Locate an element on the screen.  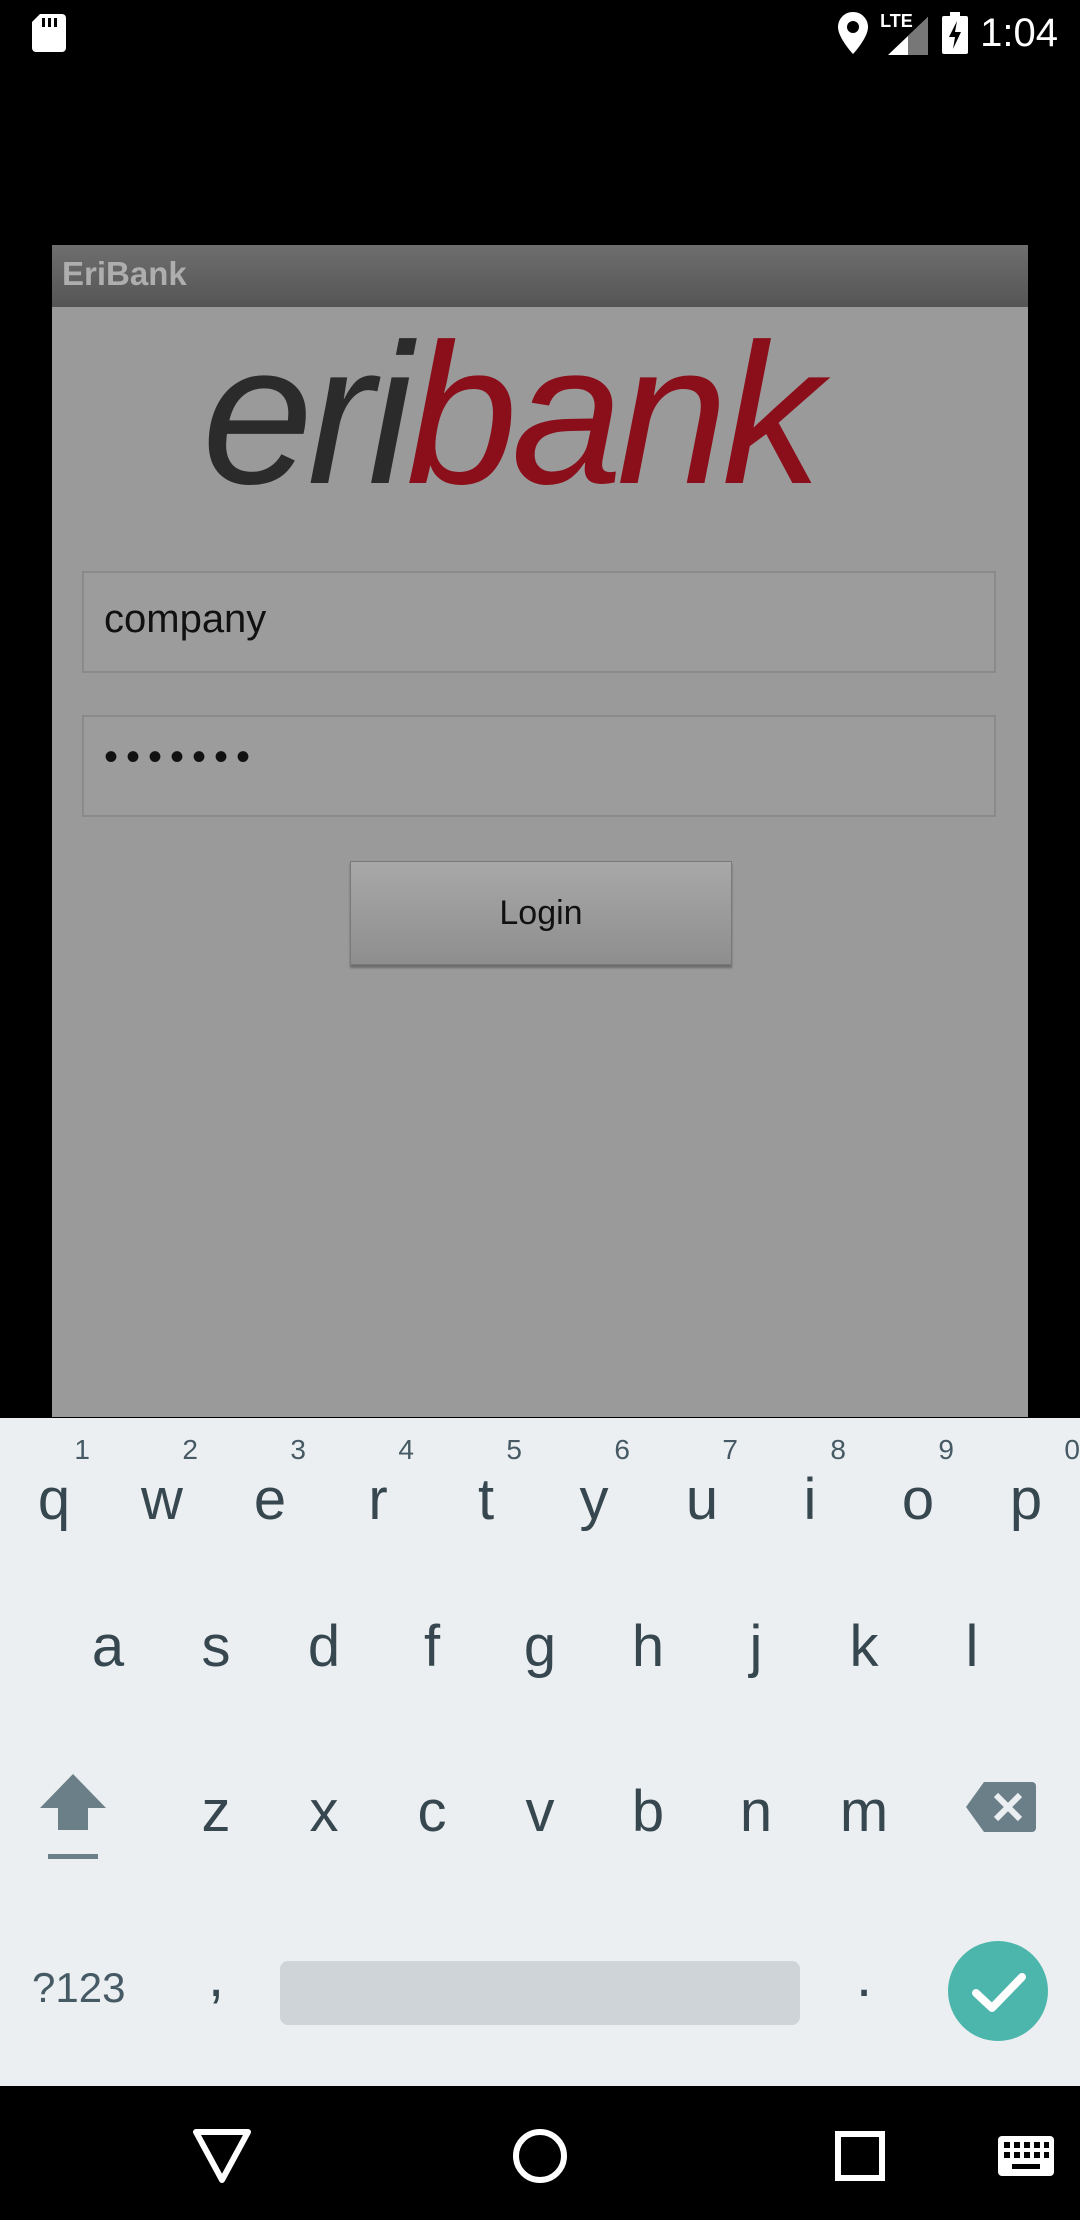
key-j: j is located at coordinates (756, 1653).